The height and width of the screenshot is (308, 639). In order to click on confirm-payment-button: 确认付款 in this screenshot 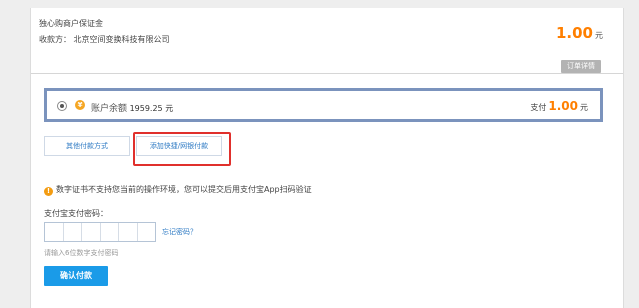, I will do `click(76, 276)`.